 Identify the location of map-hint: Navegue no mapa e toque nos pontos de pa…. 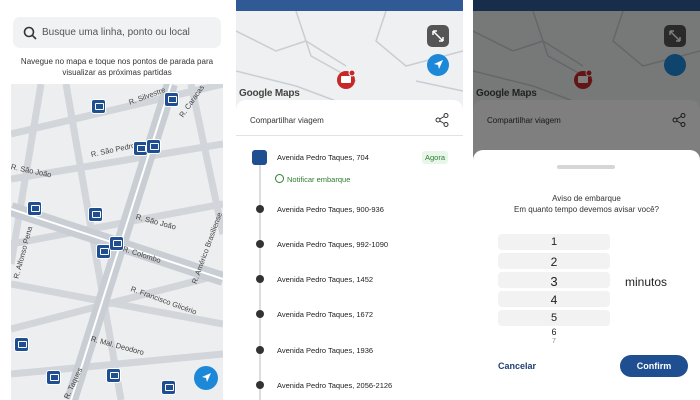
(117, 67).